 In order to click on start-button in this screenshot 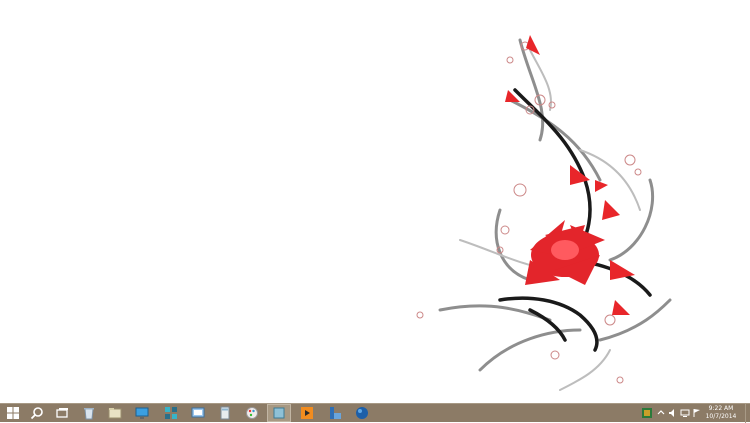, I will do `click(13, 413)`.